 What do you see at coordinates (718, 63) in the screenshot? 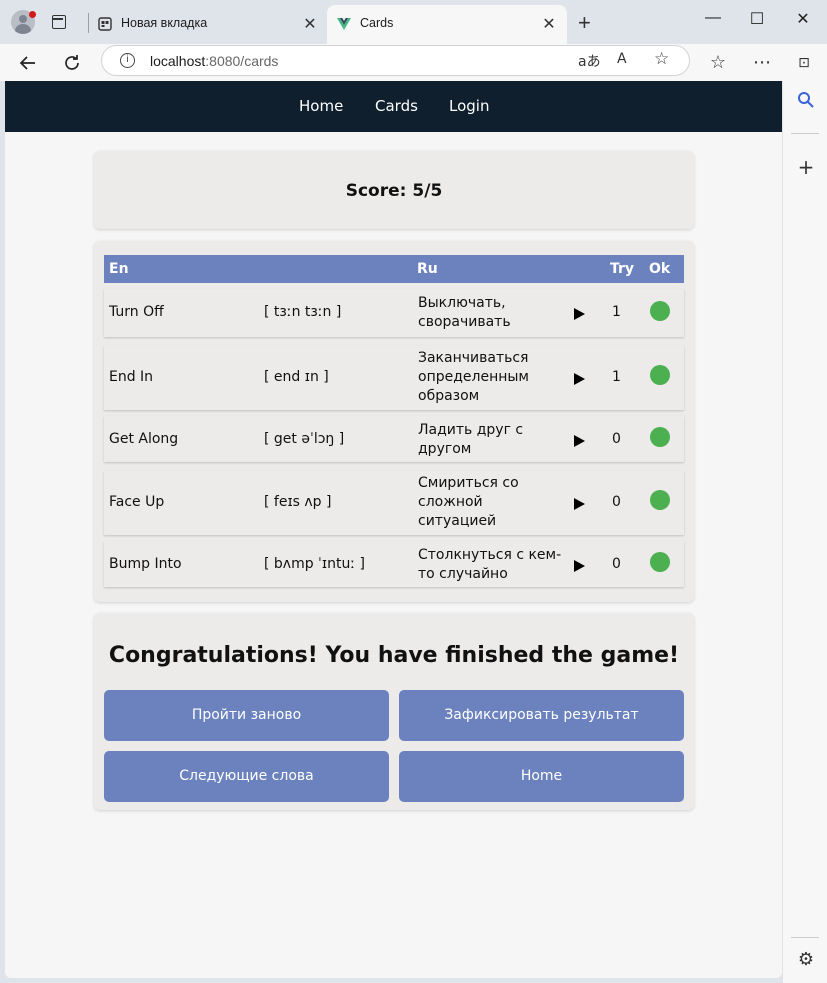
I see `favorites-icon: ☆` at bounding box center [718, 63].